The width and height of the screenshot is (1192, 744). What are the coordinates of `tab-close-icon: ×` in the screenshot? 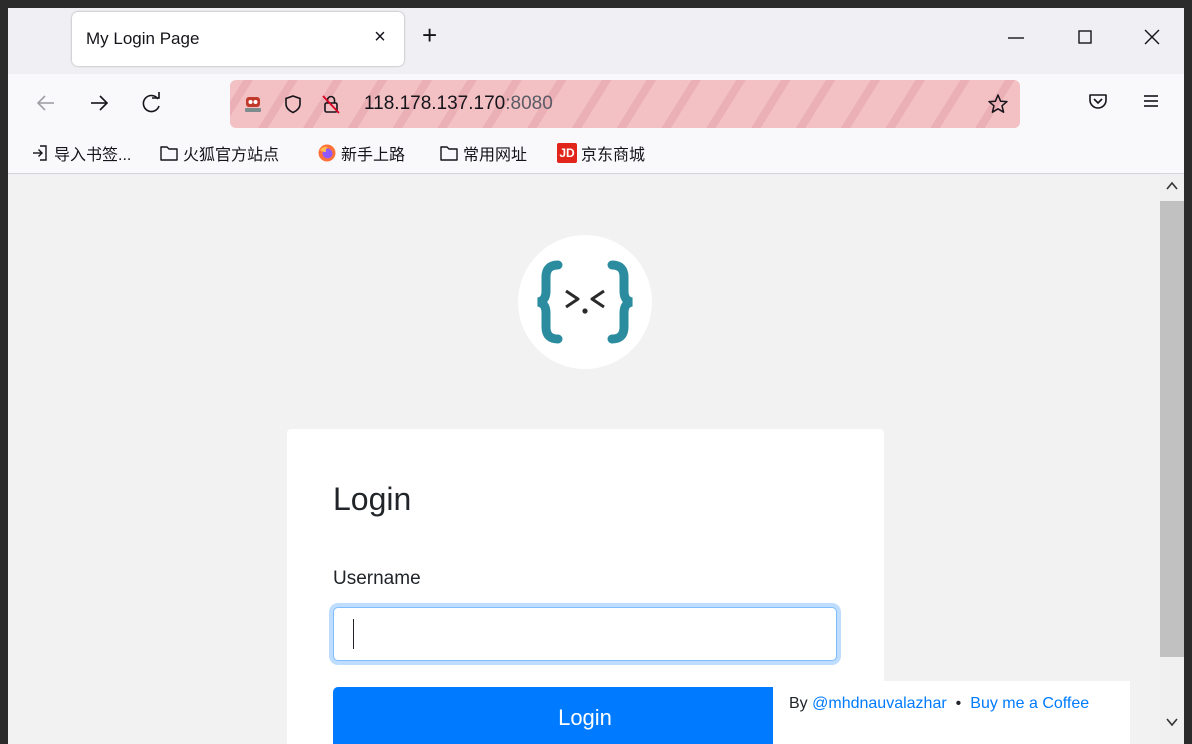 It's located at (380, 38).